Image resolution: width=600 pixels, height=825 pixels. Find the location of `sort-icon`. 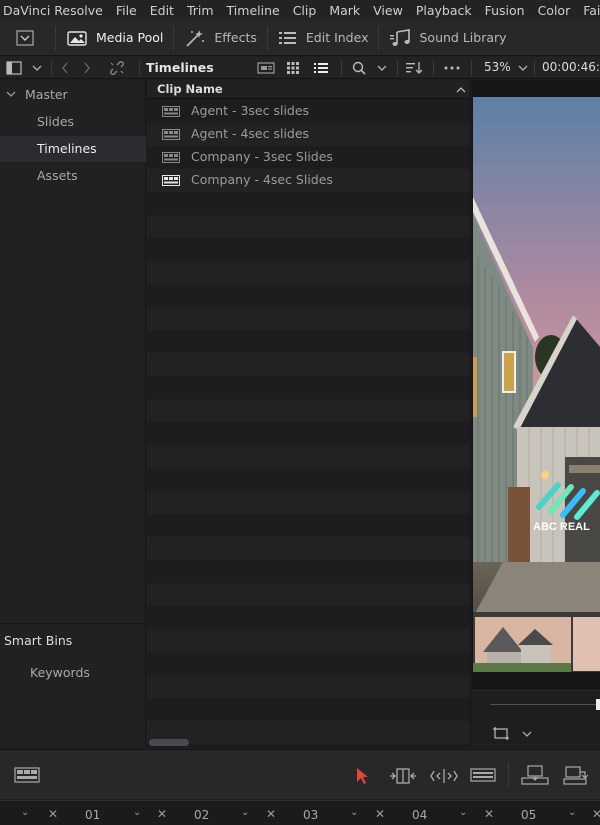

sort-icon is located at coordinates (414, 68).